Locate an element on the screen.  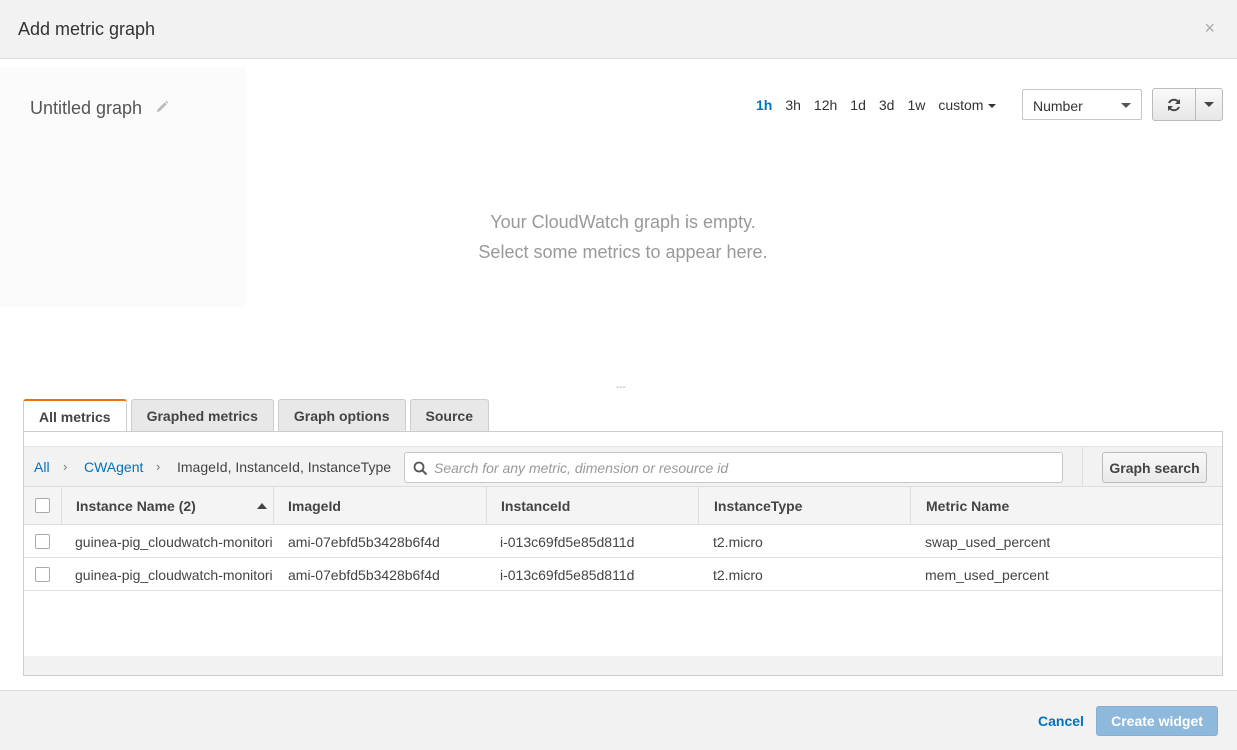
select-all-checkbox is located at coordinates (42, 505).